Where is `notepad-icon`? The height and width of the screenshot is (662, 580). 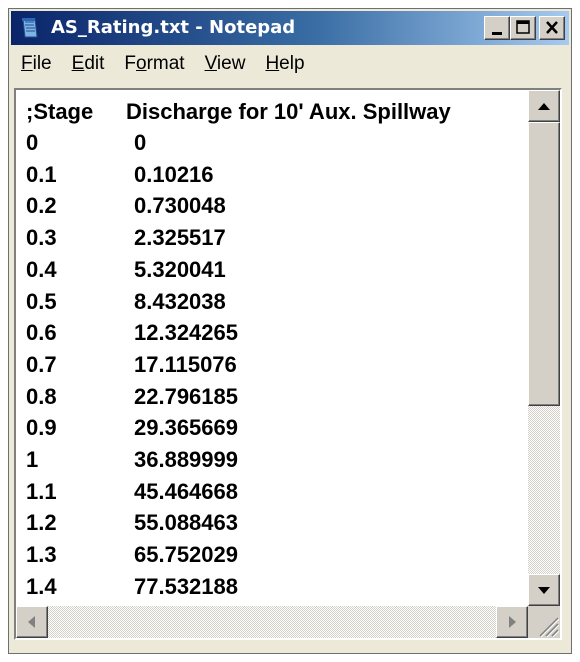
notepad-icon is located at coordinates (30, 28).